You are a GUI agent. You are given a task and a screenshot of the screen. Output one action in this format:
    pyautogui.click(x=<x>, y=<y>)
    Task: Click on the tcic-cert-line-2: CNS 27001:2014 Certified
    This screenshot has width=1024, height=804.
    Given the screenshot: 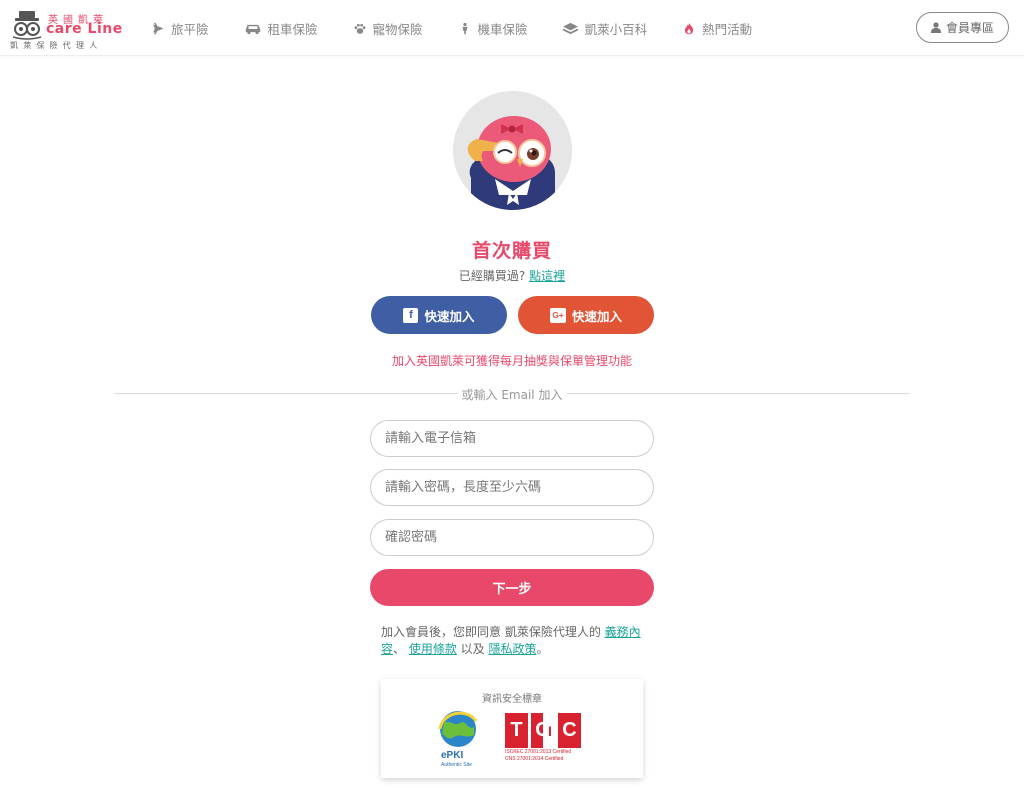 What is the action you would take?
    pyautogui.click(x=534, y=759)
    